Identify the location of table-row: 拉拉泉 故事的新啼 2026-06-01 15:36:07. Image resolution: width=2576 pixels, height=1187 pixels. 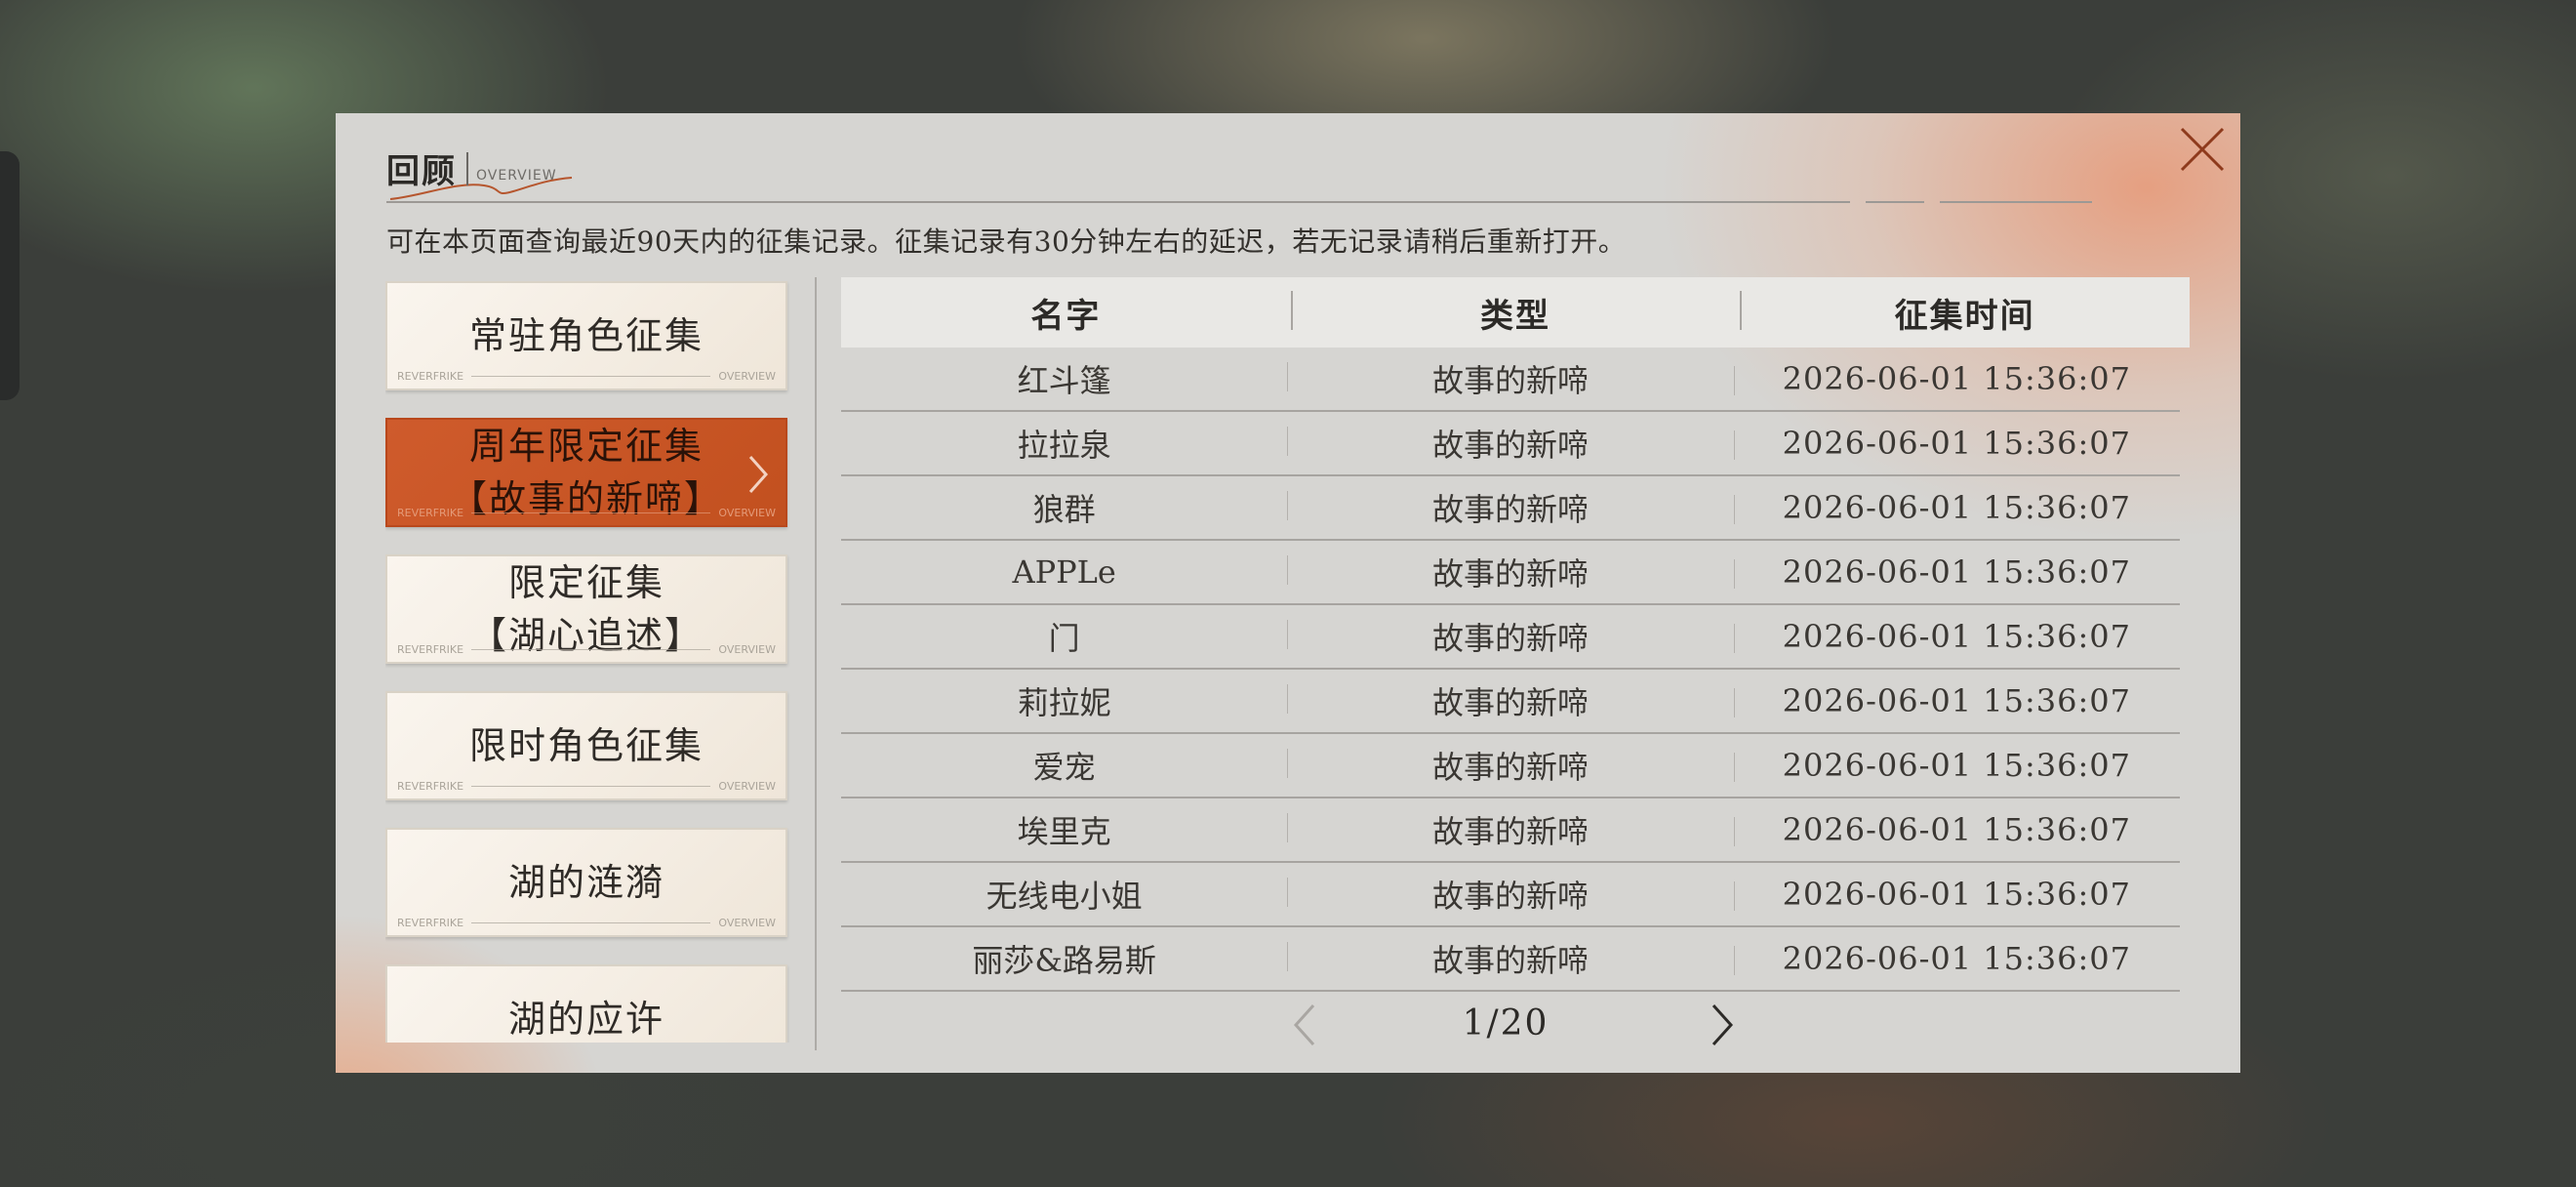
(1510, 444).